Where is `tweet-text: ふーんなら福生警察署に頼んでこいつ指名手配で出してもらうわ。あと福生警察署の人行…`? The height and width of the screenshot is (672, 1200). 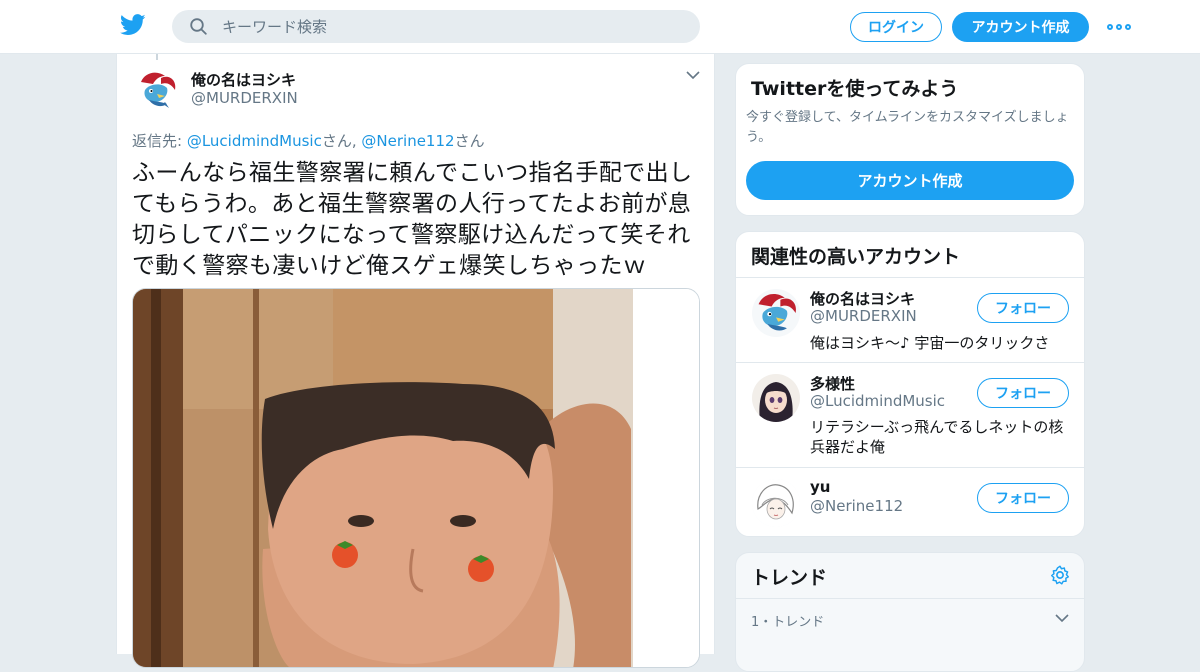 tweet-text: ふーんなら福生警察署に頼んでこいつ指名手配で出してもらうわ。あと福生警察署の人行… is located at coordinates (412, 219).